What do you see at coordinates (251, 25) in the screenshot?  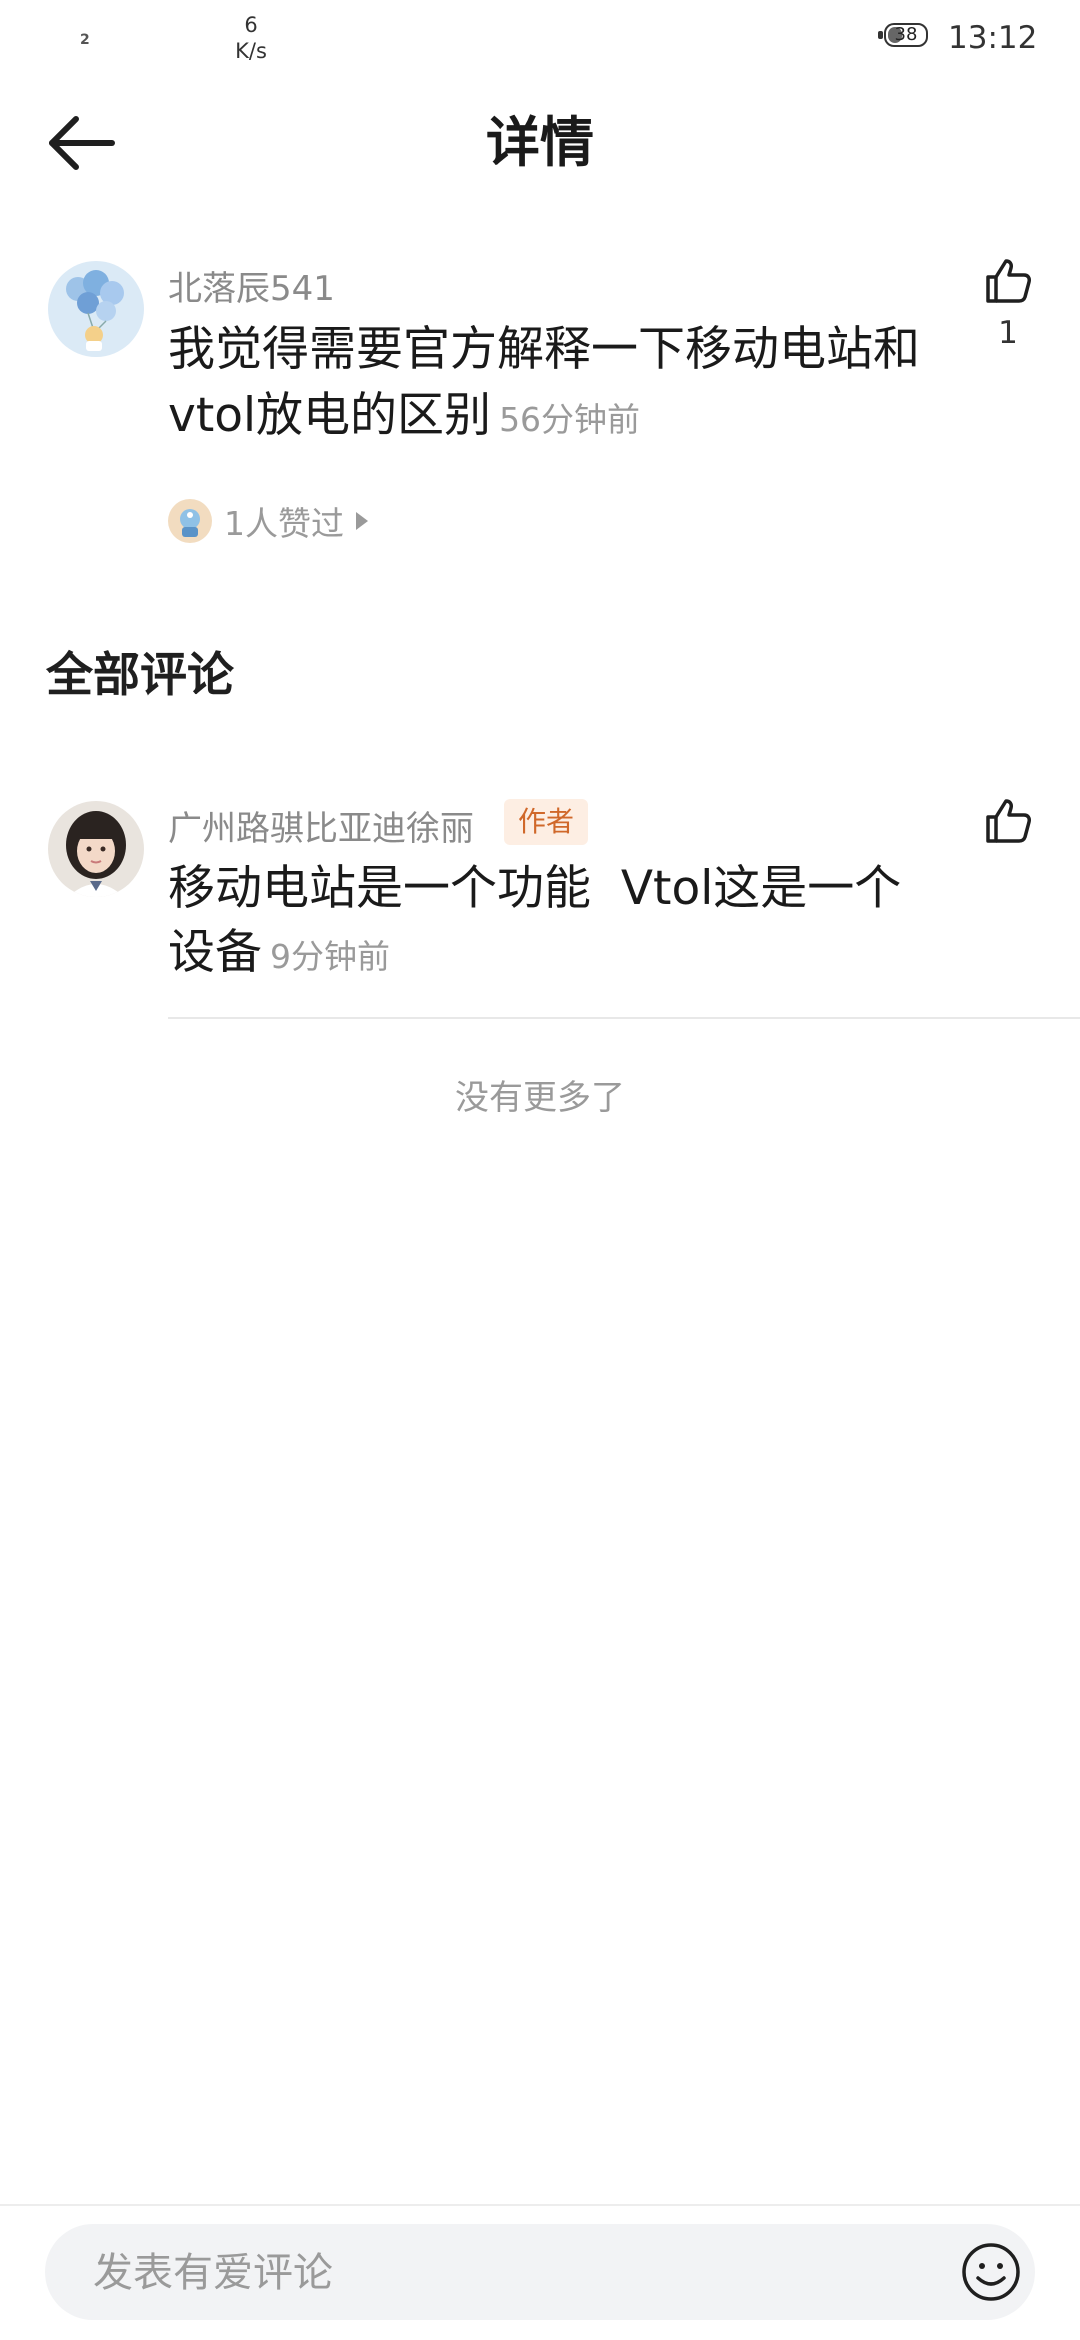 I see `network-speed-value: 6` at bounding box center [251, 25].